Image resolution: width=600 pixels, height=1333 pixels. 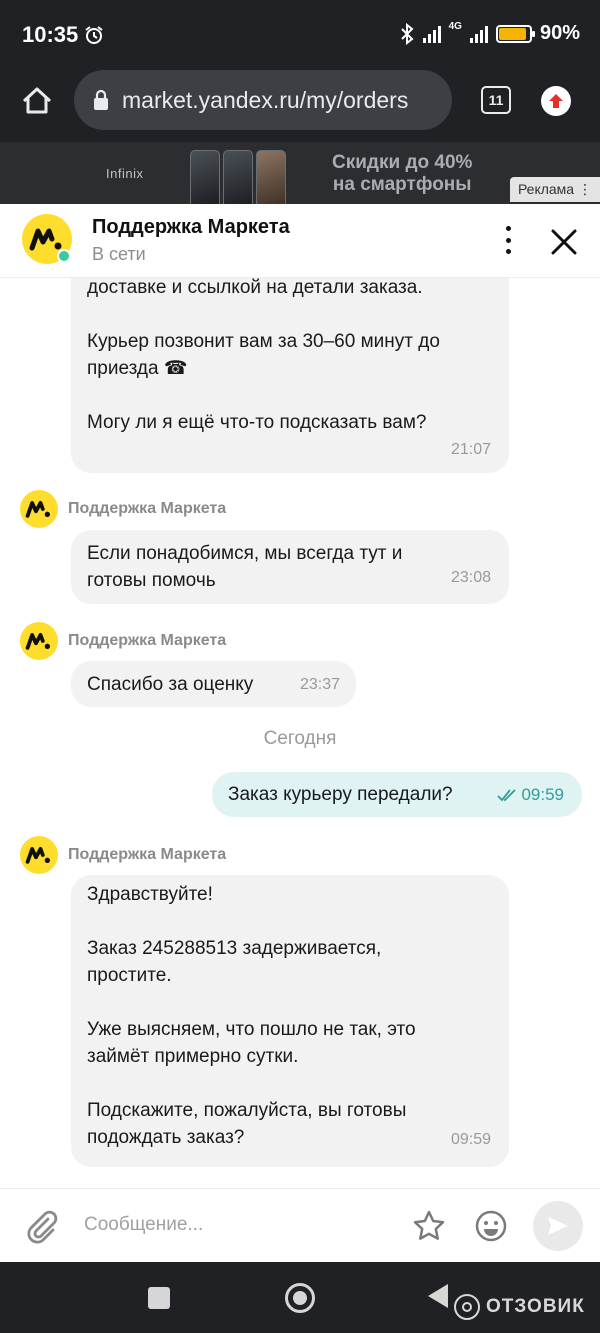 What do you see at coordinates (438, 1296) in the screenshot?
I see `back-button` at bounding box center [438, 1296].